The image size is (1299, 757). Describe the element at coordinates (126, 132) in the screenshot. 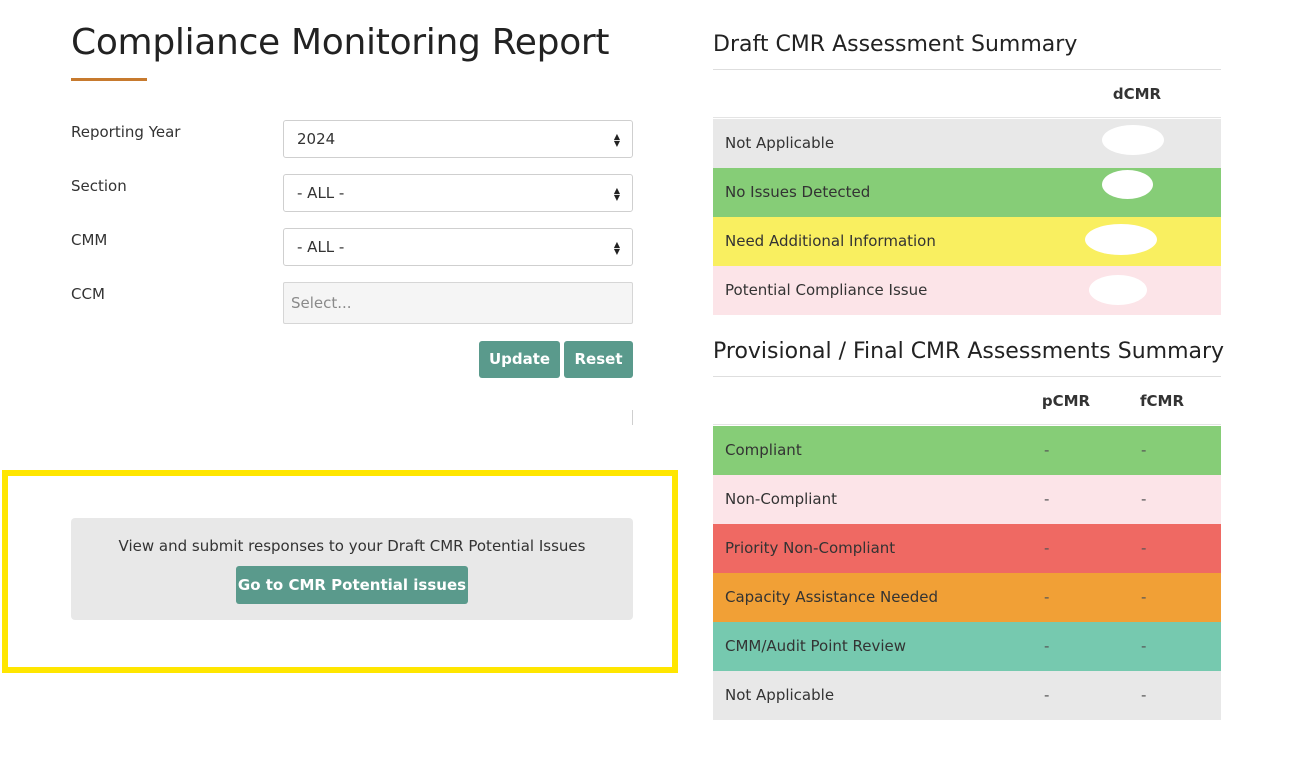

I see `reporting-year-label: Reporting Year` at that location.